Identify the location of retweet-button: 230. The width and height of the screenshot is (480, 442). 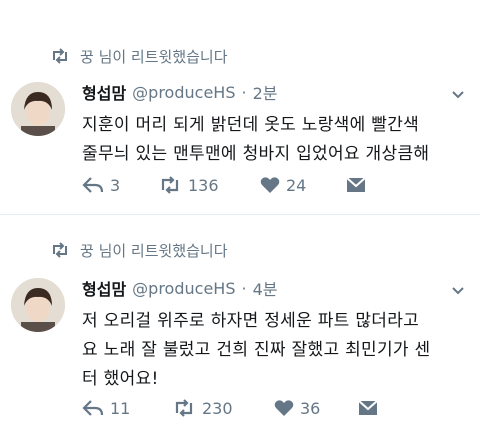
(202, 408).